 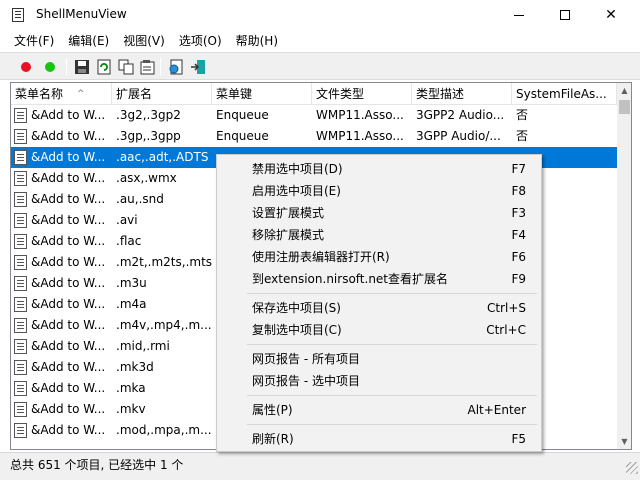 What do you see at coordinates (34, 41) in the screenshot?
I see `menu-file: 文件(F)` at bounding box center [34, 41].